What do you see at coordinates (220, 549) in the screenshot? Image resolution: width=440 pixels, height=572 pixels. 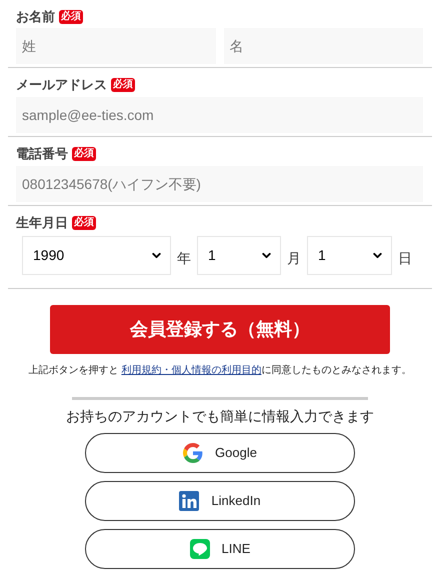 I see `social-login-button: LINE` at bounding box center [220, 549].